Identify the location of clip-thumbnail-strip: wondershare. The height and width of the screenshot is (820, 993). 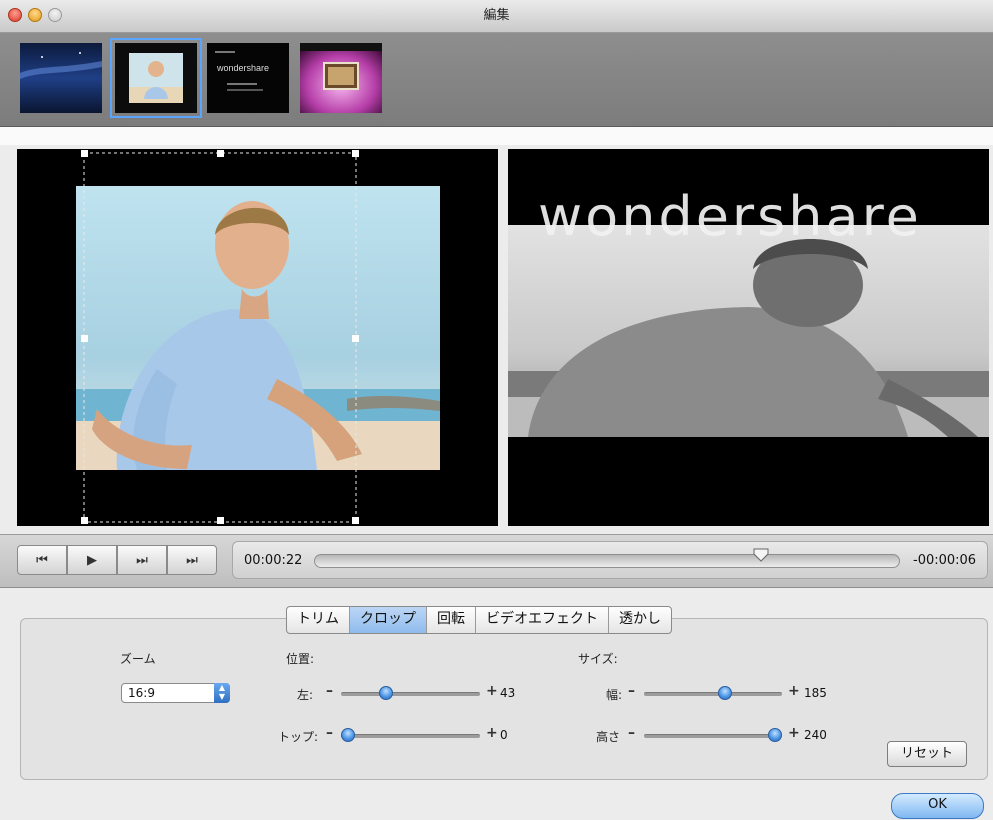
(496, 80).